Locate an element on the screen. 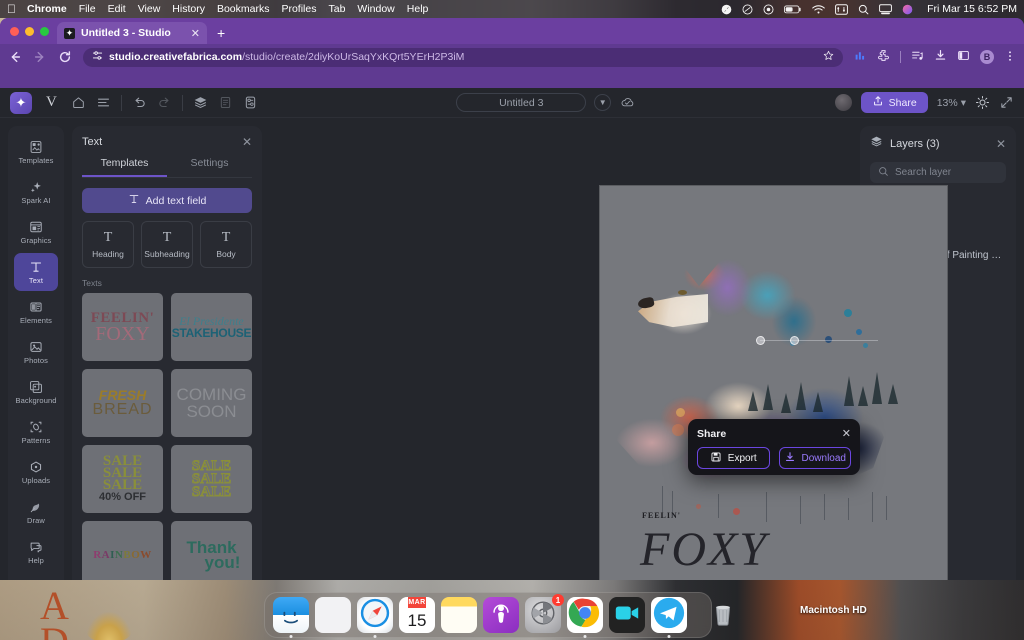  sidebar-item-background: Background is located at coordinates (36, 392).